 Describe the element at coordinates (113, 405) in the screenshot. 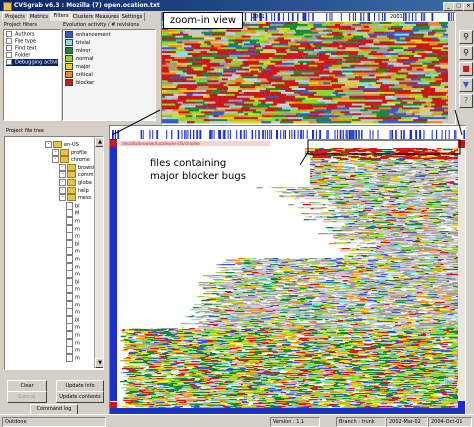

I see `left-marker-bottom` at that location.